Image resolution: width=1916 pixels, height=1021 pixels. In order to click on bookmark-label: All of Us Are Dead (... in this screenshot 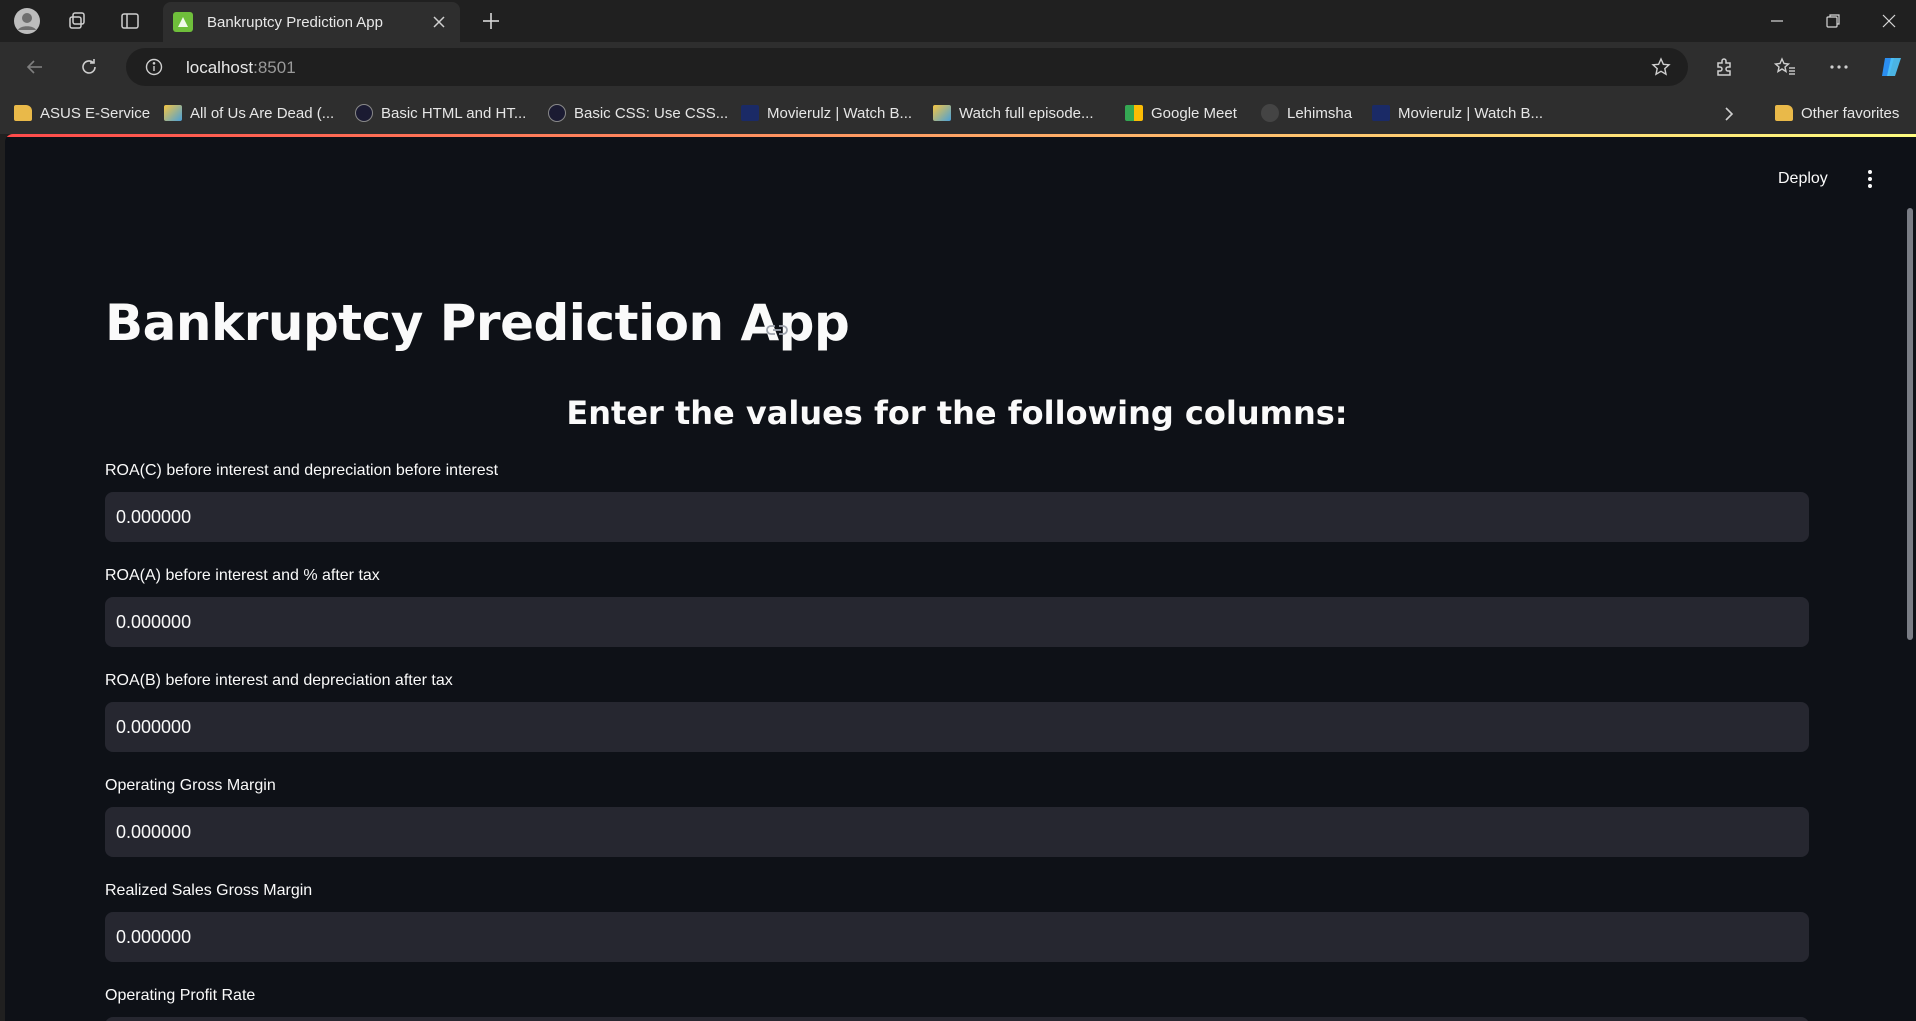, I will do `click(262, 113)`.